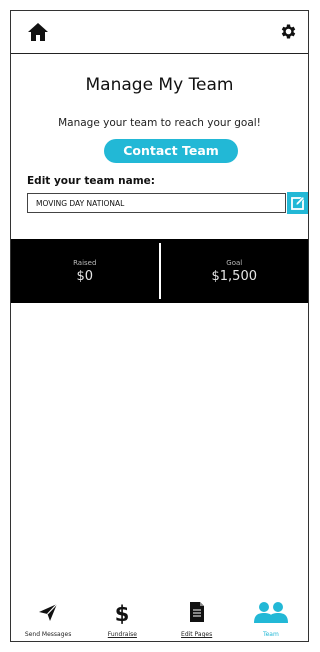 Image resolution: width=320 pixels, height=652 pixels. I want to click on edit-team-name-button, so click(297, 203).